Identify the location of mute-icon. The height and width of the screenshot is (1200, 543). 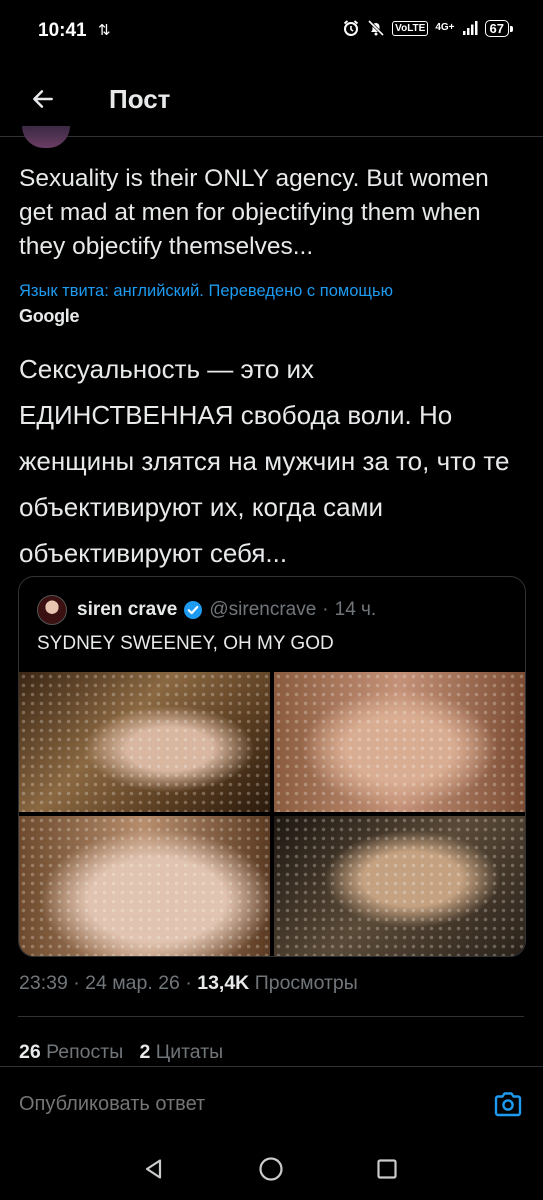
(376, 28).